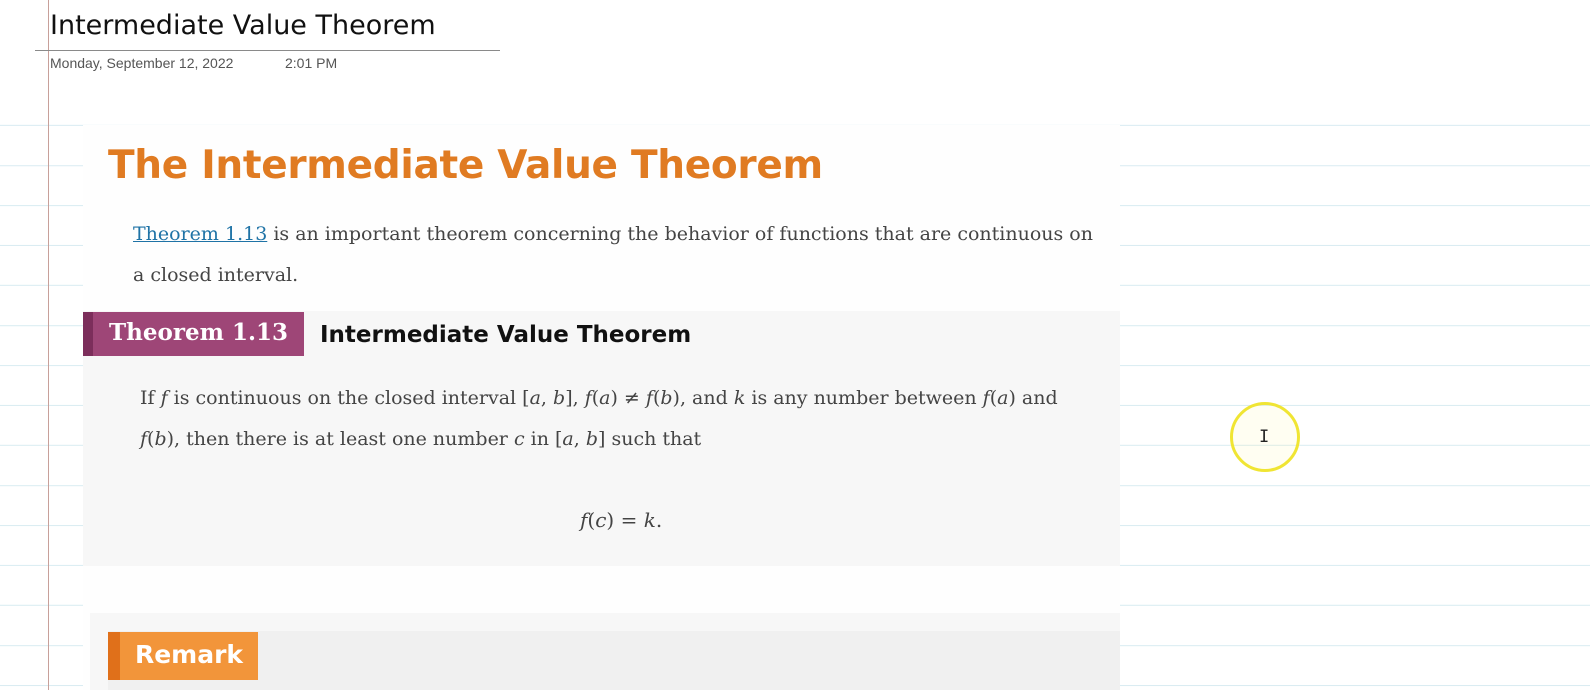  I want to click on notebook-margin-line, so click(48, 345).